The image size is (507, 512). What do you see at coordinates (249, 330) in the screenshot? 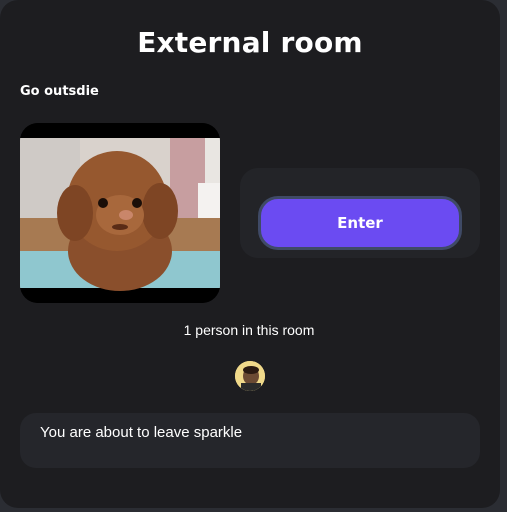
I see `occupancy-text: 1 person in this room` at bounding box center [249, 330].